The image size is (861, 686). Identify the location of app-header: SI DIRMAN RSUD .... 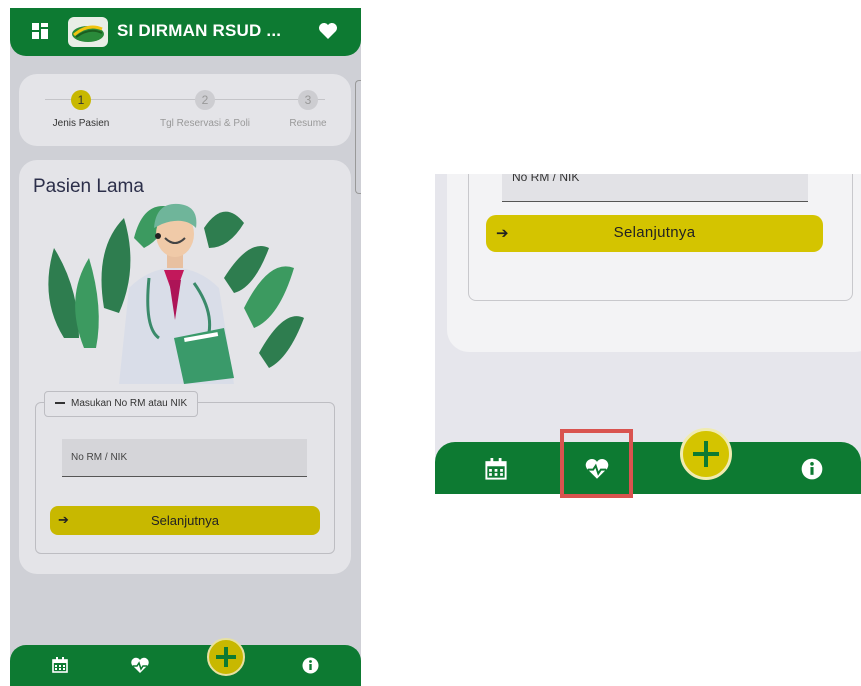
(185, 32).